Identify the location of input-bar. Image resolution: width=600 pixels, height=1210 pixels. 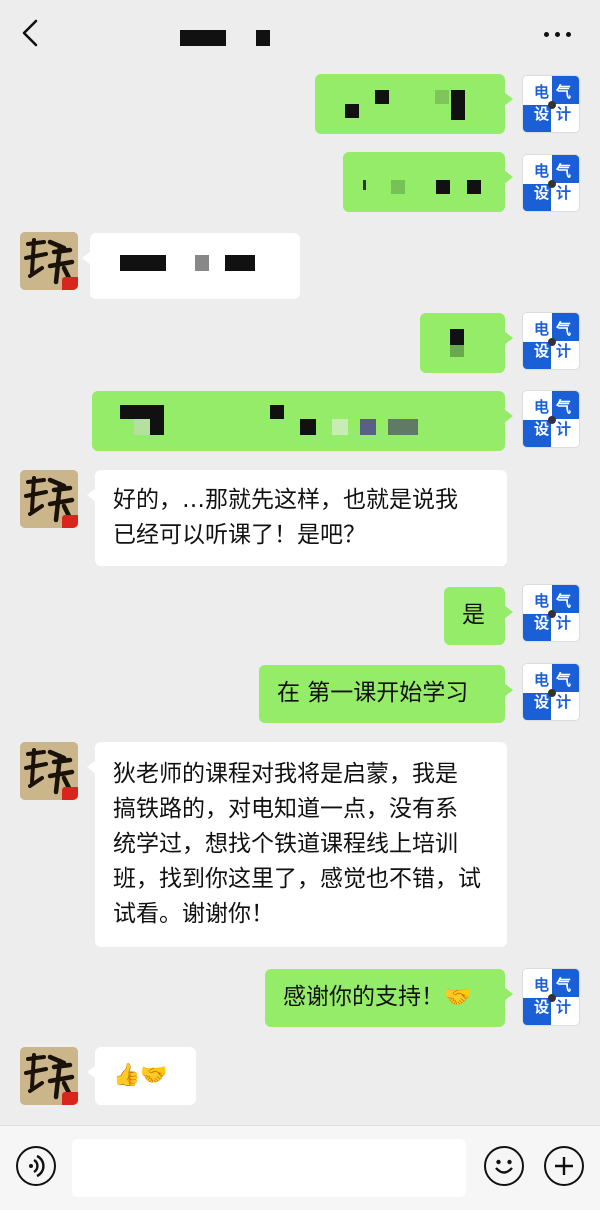
(300, 1167).